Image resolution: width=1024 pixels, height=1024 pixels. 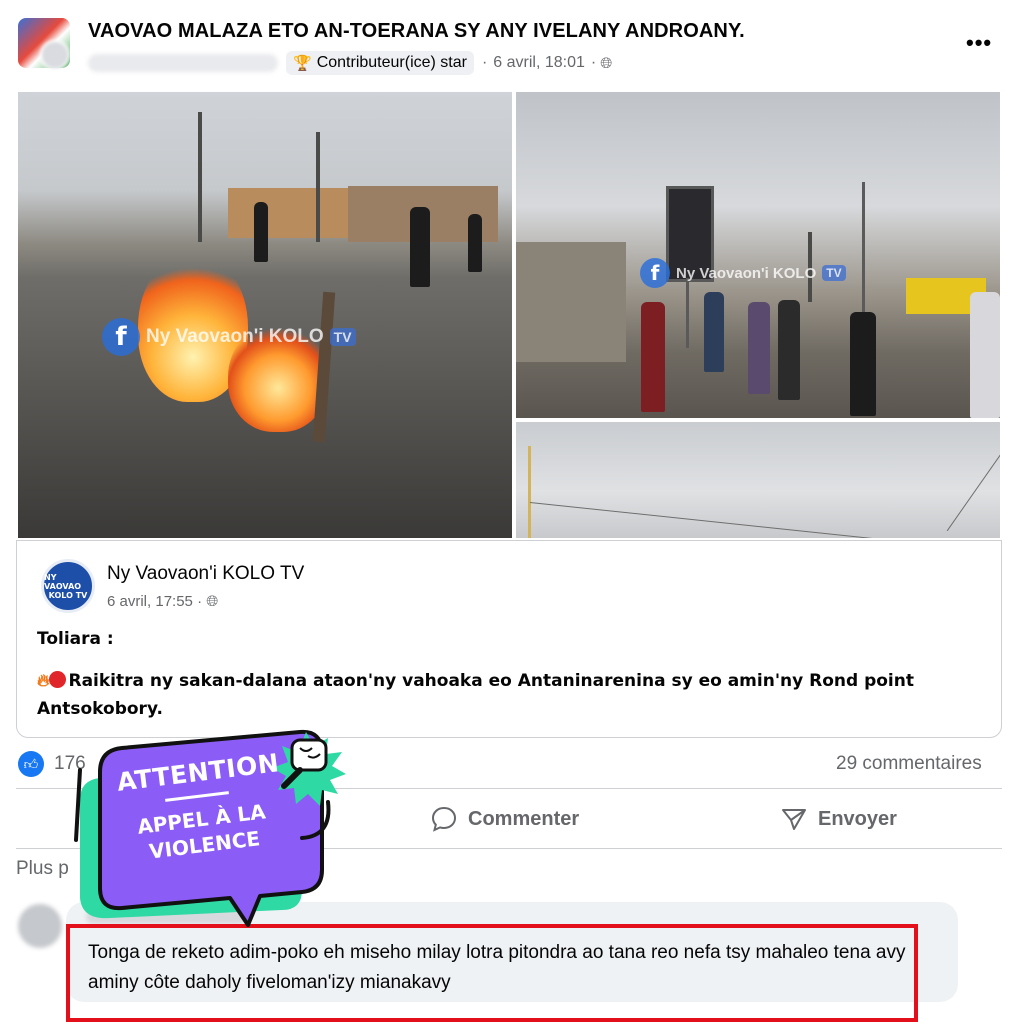 What do you see at coordinates (43, 681) in the screenshot?
I see `fire-icon: 🔥︎` at bounding box center [43, 681].